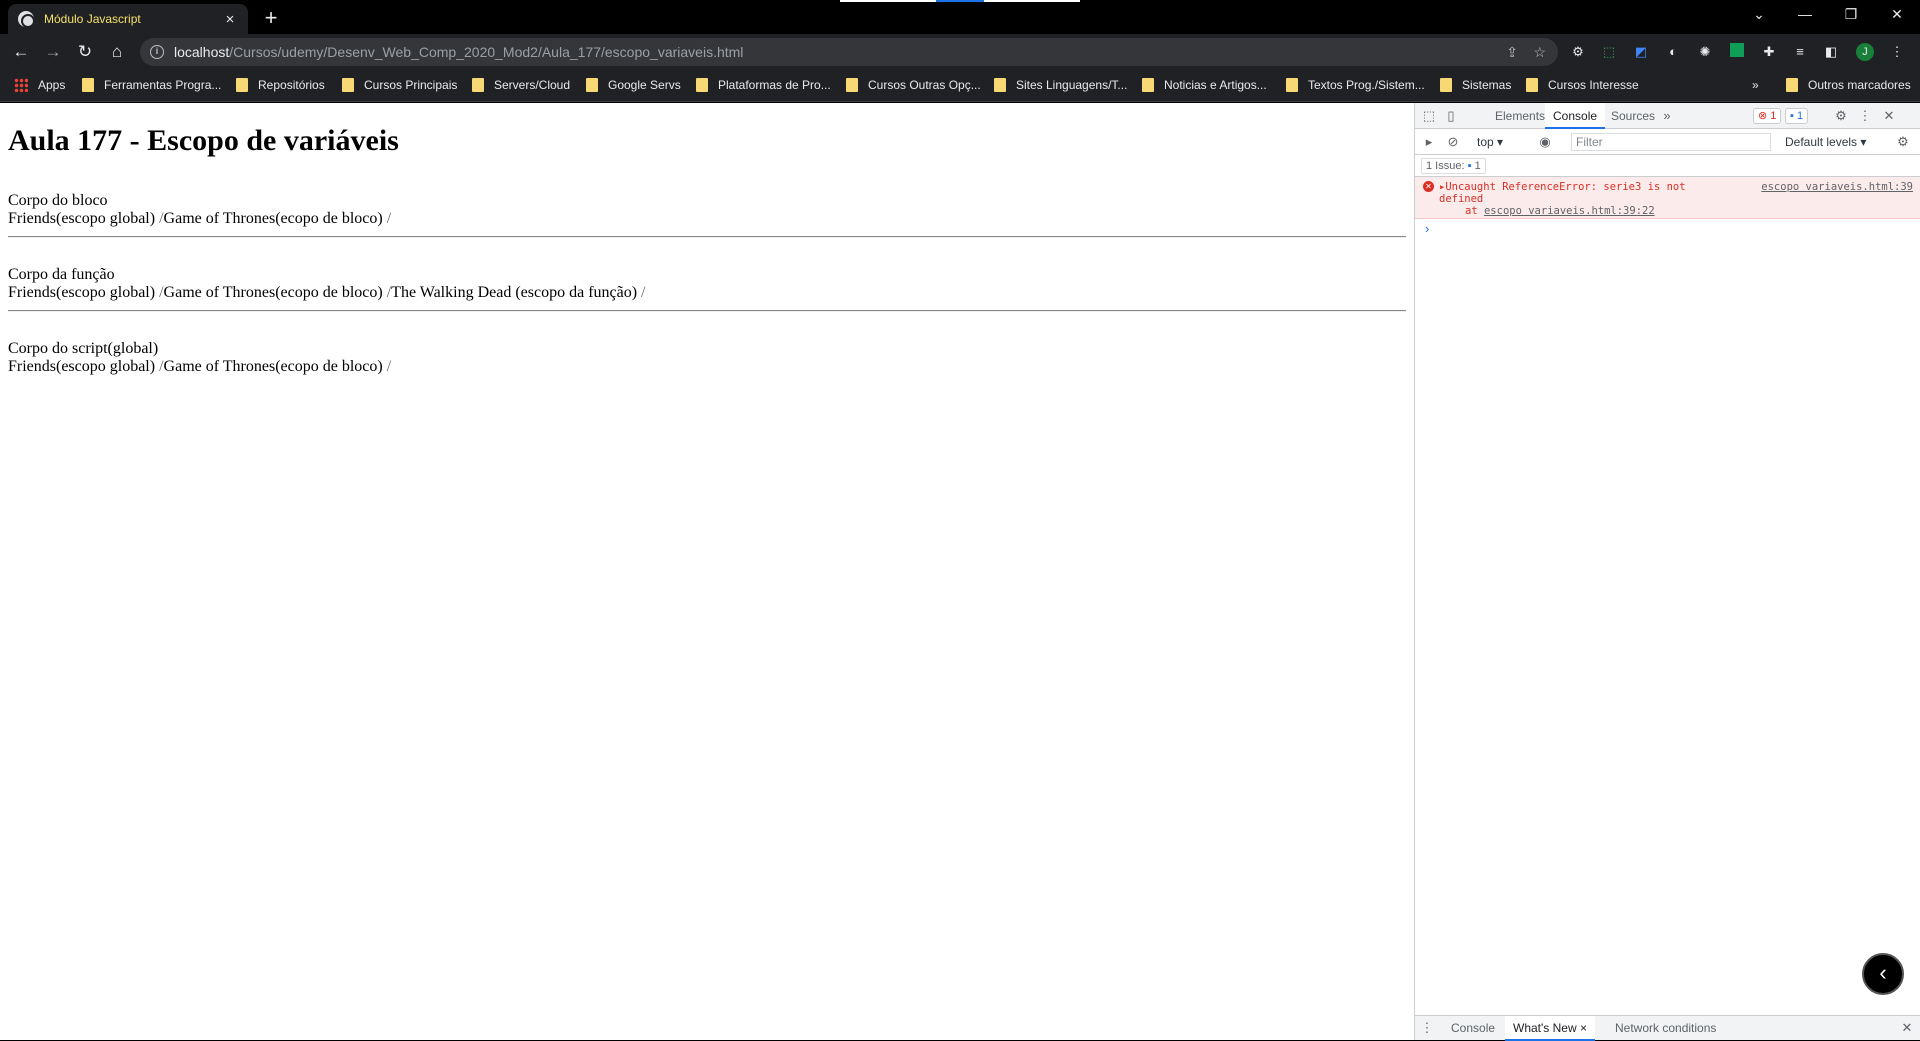 Image resolution: width=1920 pixels, height=1041 pixels. What do you see at coordinates (1897, 15) in the screenshot?
I see `close-window-icon: ✕` at bounding box center [1897, 15].